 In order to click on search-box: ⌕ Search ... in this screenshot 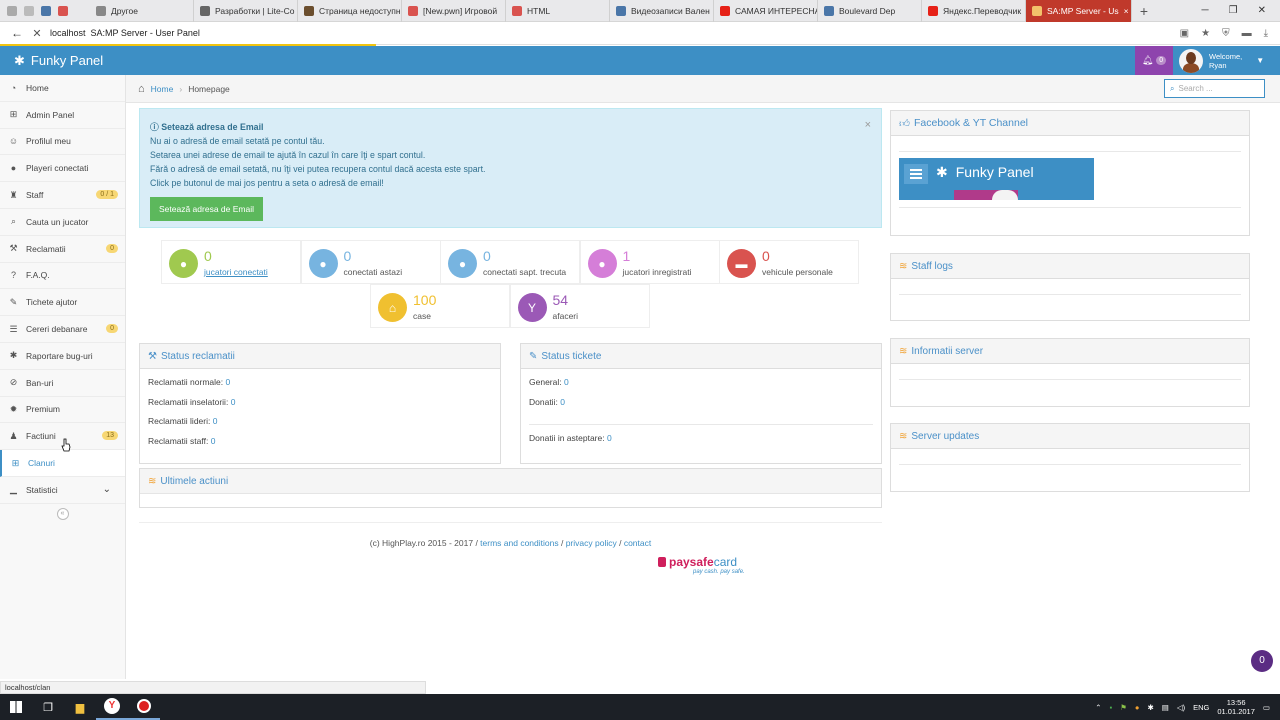, I will do `click(1214, 88)`.